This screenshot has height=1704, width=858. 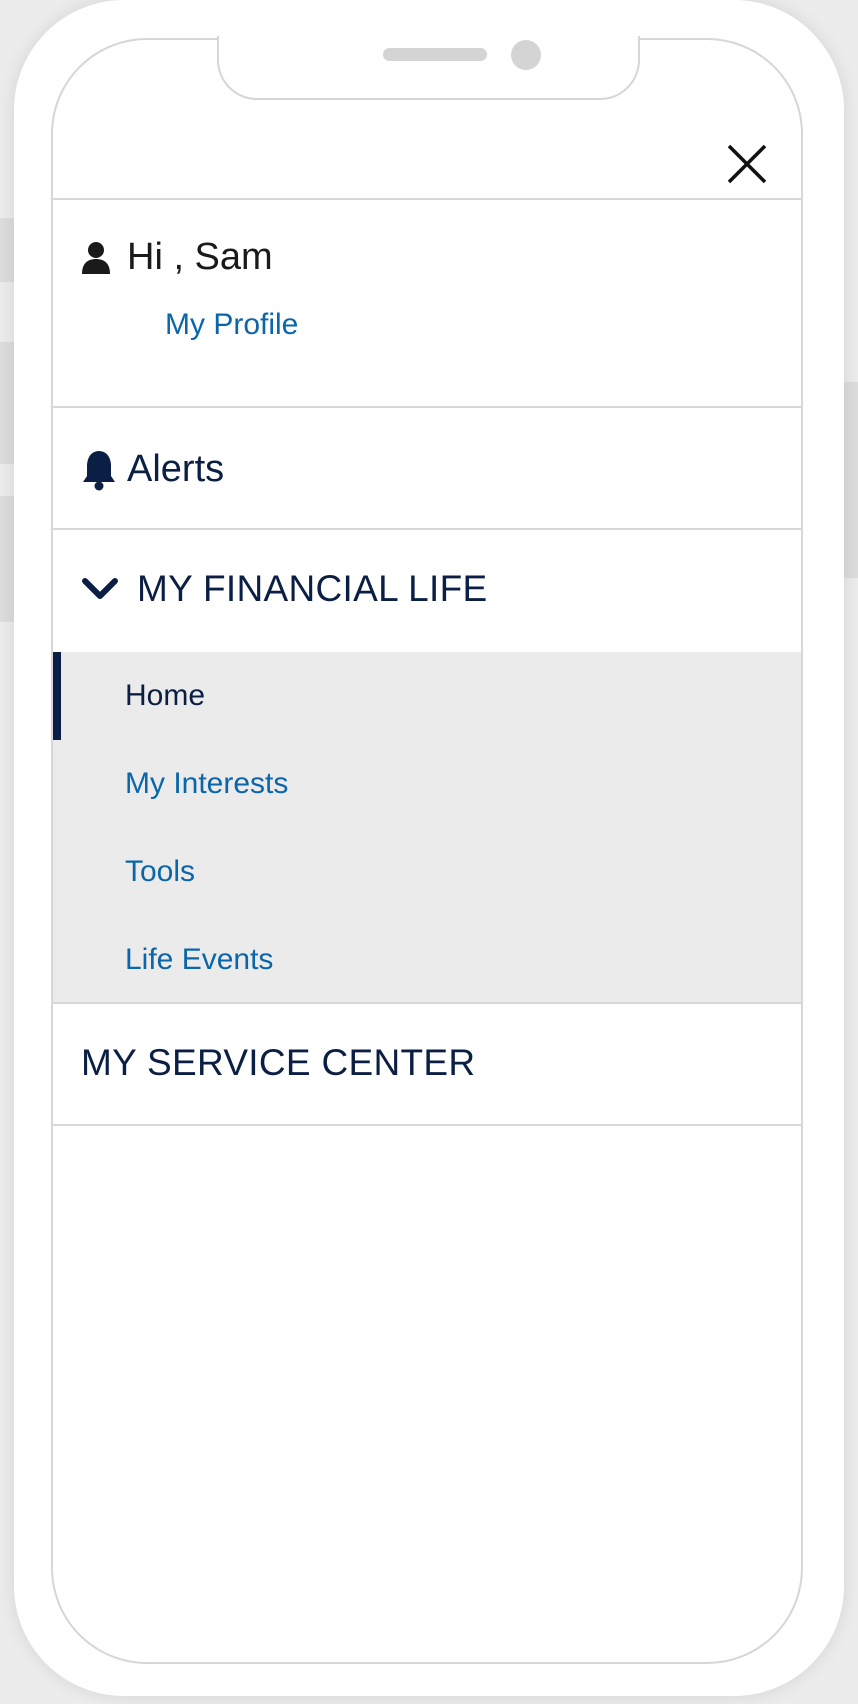 I want to click on submenu-item-tools: Tools, so click(x=427, y=872).